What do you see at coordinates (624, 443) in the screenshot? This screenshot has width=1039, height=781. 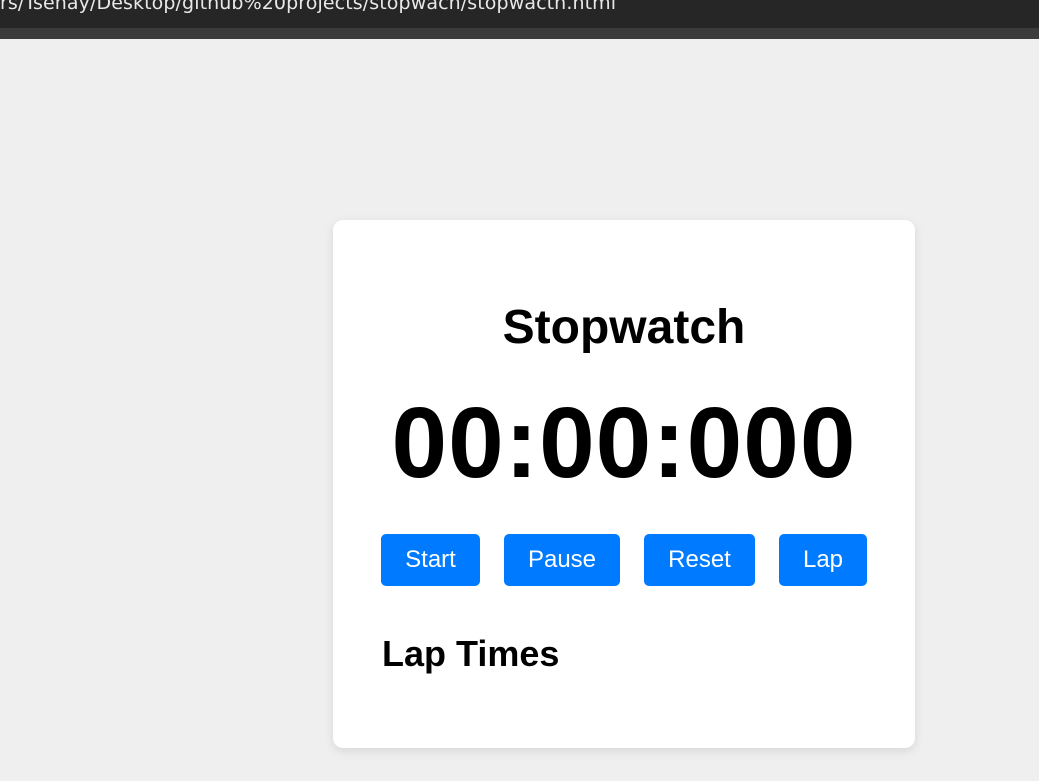 I see `time-display: 00:00:000` at bounding box center [624, 443].